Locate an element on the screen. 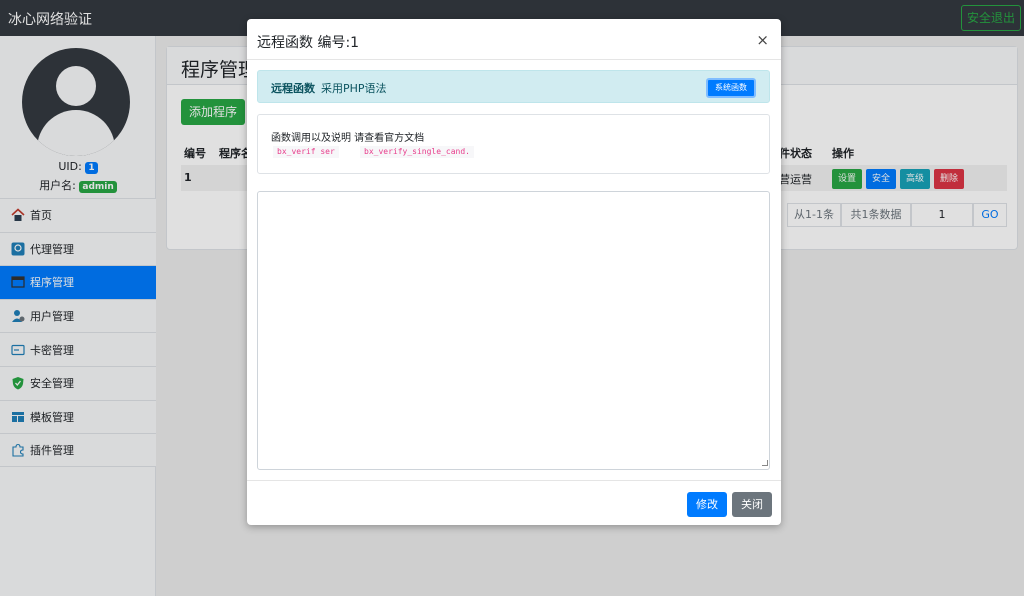 This screenshot has height=596, width=1024. modal-title: 远程函数 编号:1 is located at coordinates (308, 43).